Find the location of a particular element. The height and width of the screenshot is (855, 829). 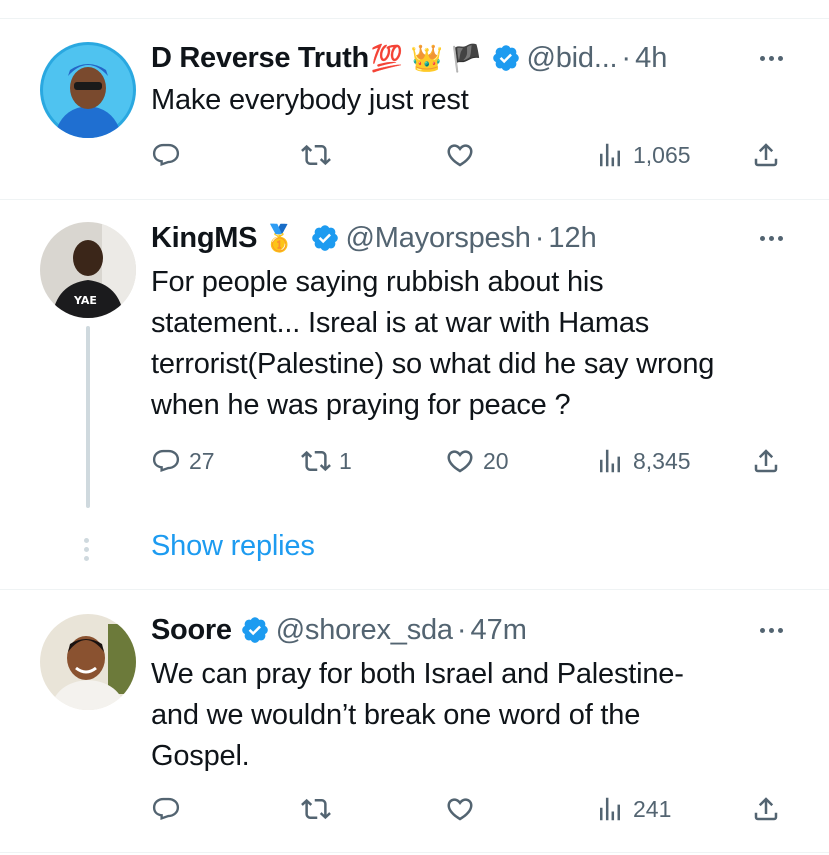

text-line: when he was praying for peace ? is located at coordinates (361, 405).